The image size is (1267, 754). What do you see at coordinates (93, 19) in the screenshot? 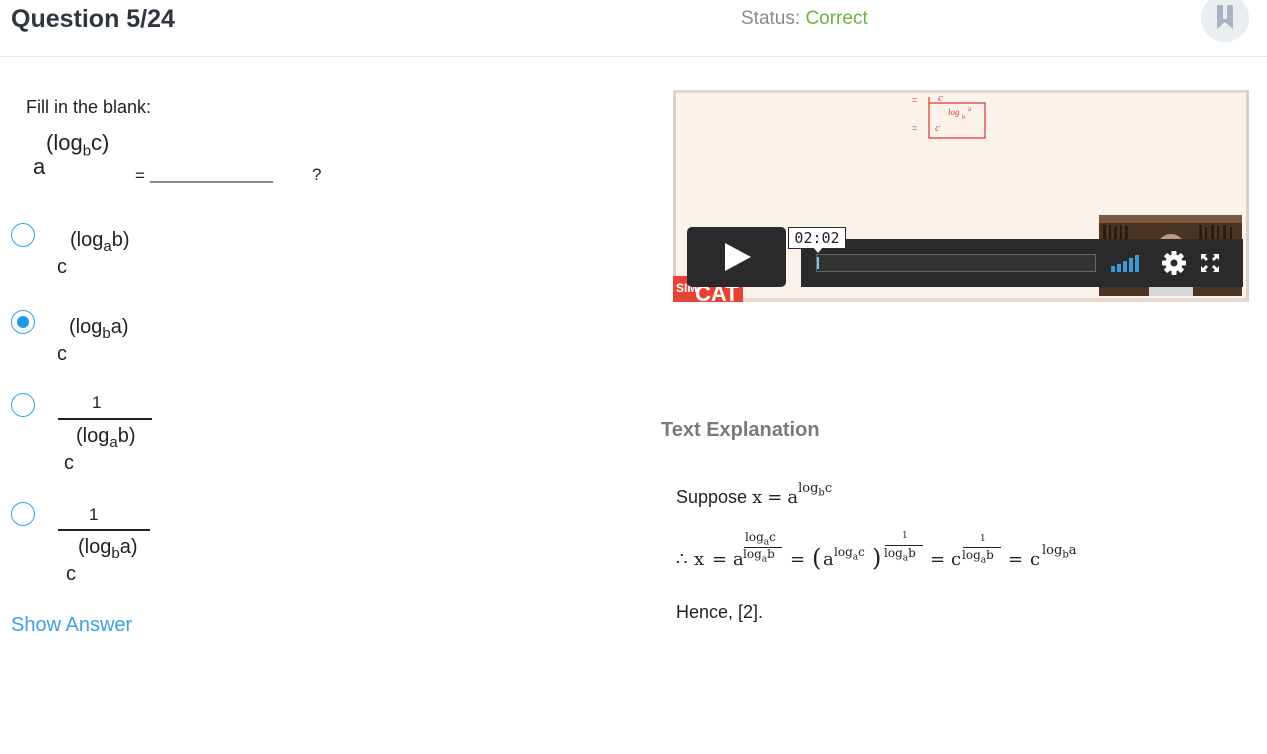
I see `question-title: Question 5/24` at bounding box center [93, 19].